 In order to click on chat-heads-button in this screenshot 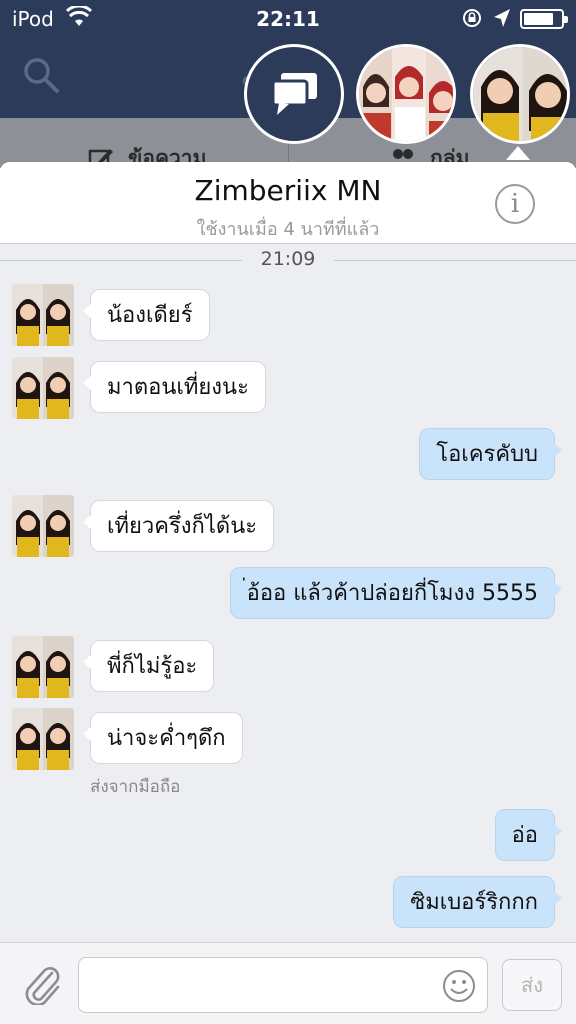, I will do `click(294, 94)`.